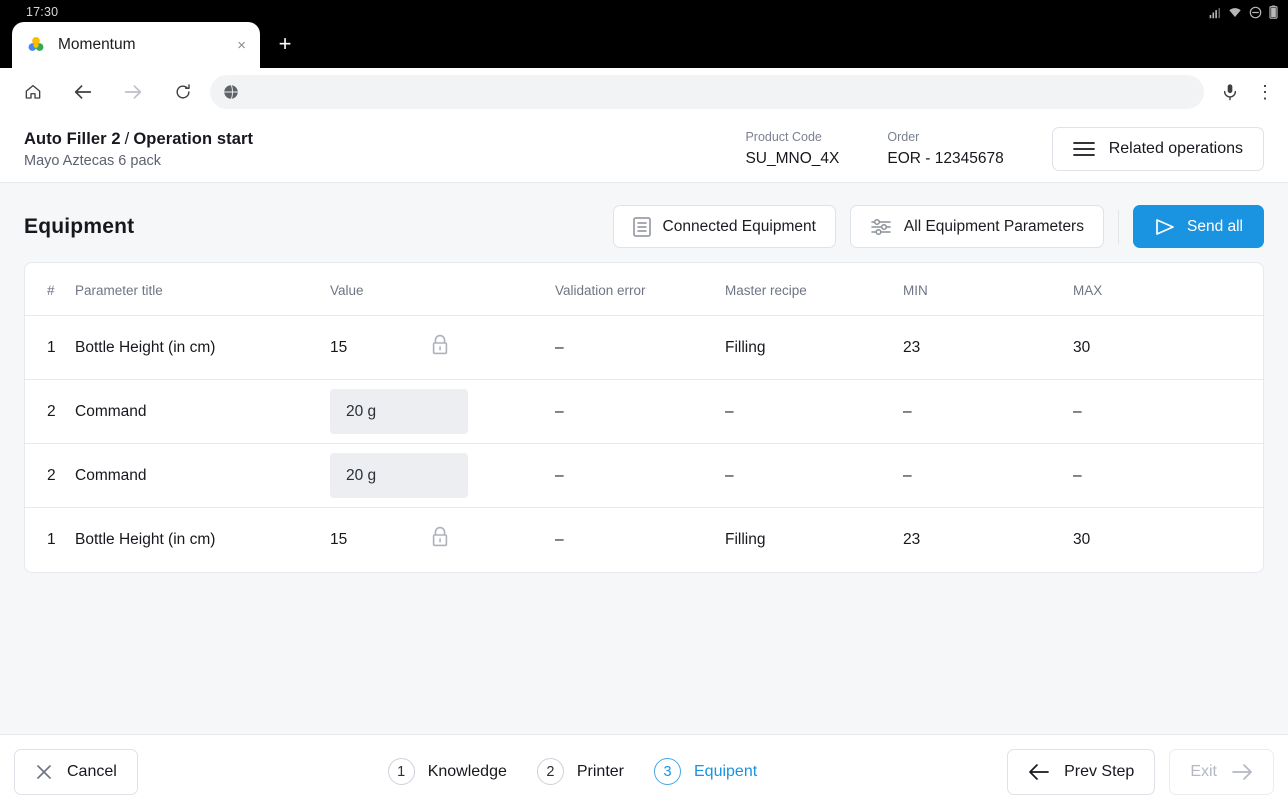  I want to click on step-label: Printer, so click(600, 771).